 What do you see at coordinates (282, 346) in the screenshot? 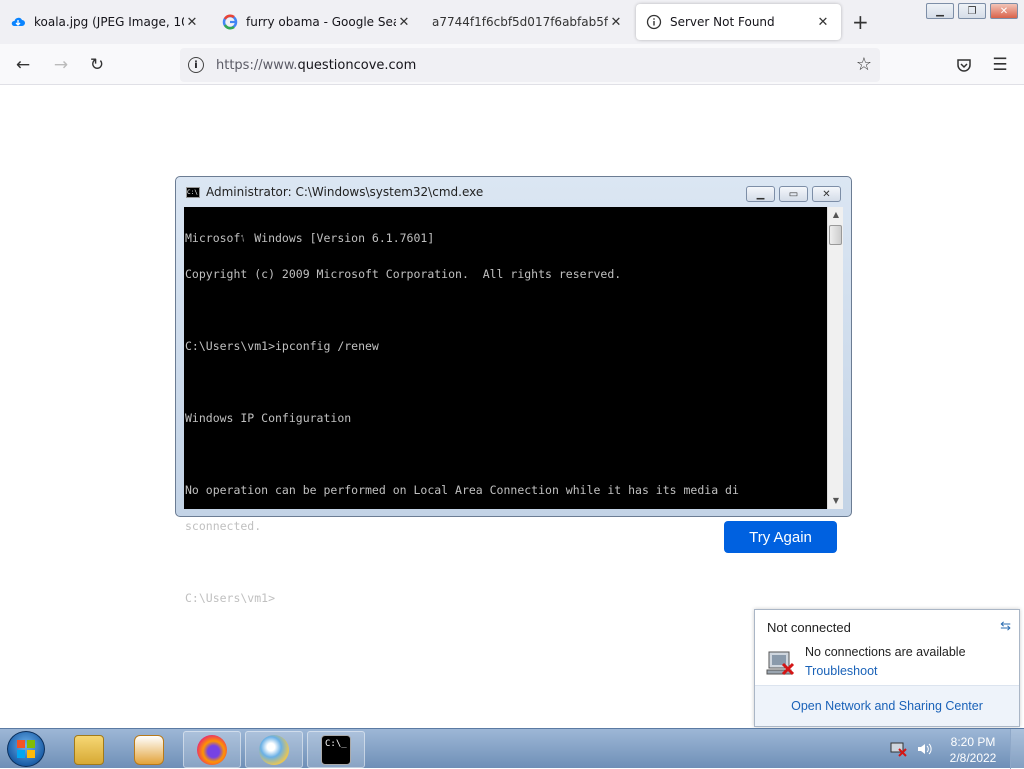
I see `console-line: C:\Users\vm1>ipconfig /renew` at bounding box center [282, 346].